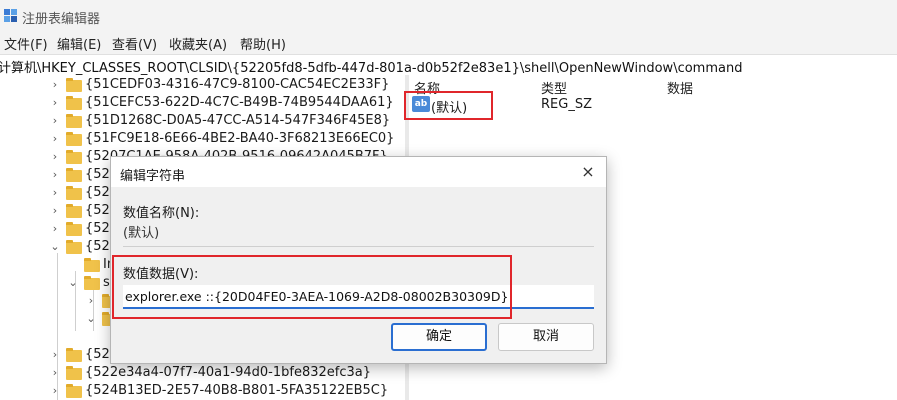  What do you see at coordinates (161, 213) in the screenshot?
I see `value-name-label: 数值名称(N):` at bounding box center [161, 213].